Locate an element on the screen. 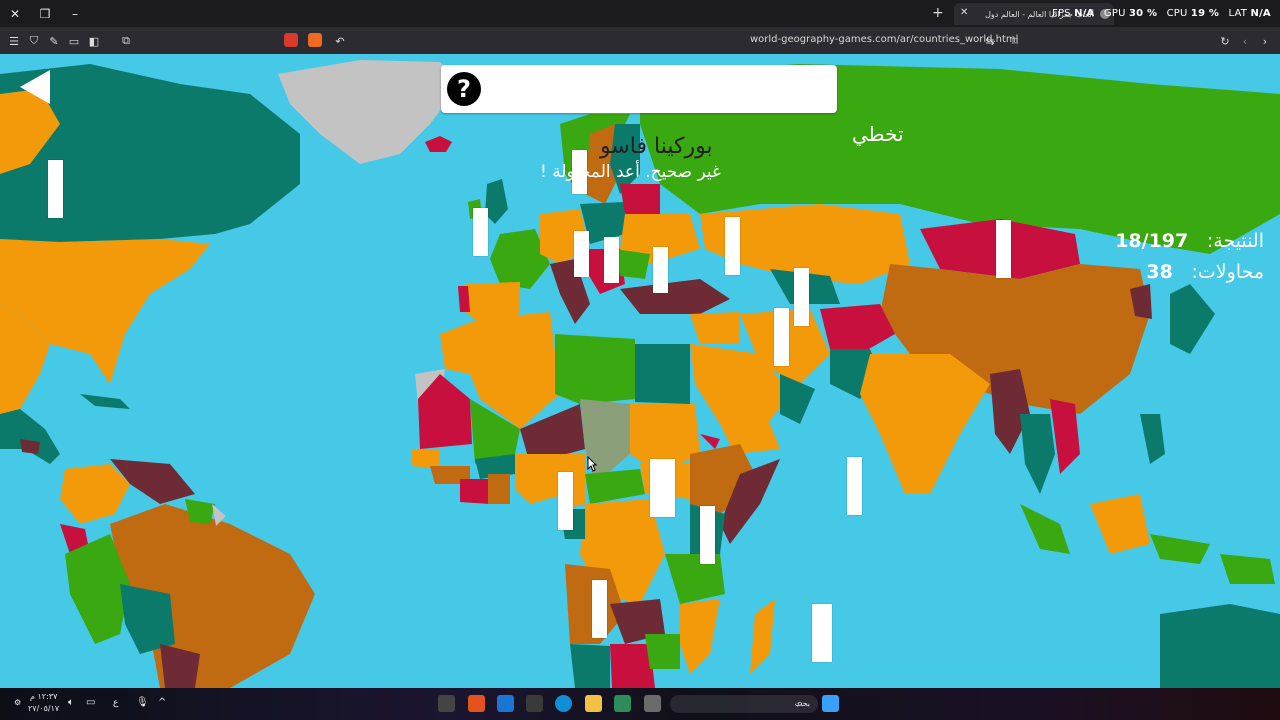  country-tanzania is located at coordinates (695, 579).